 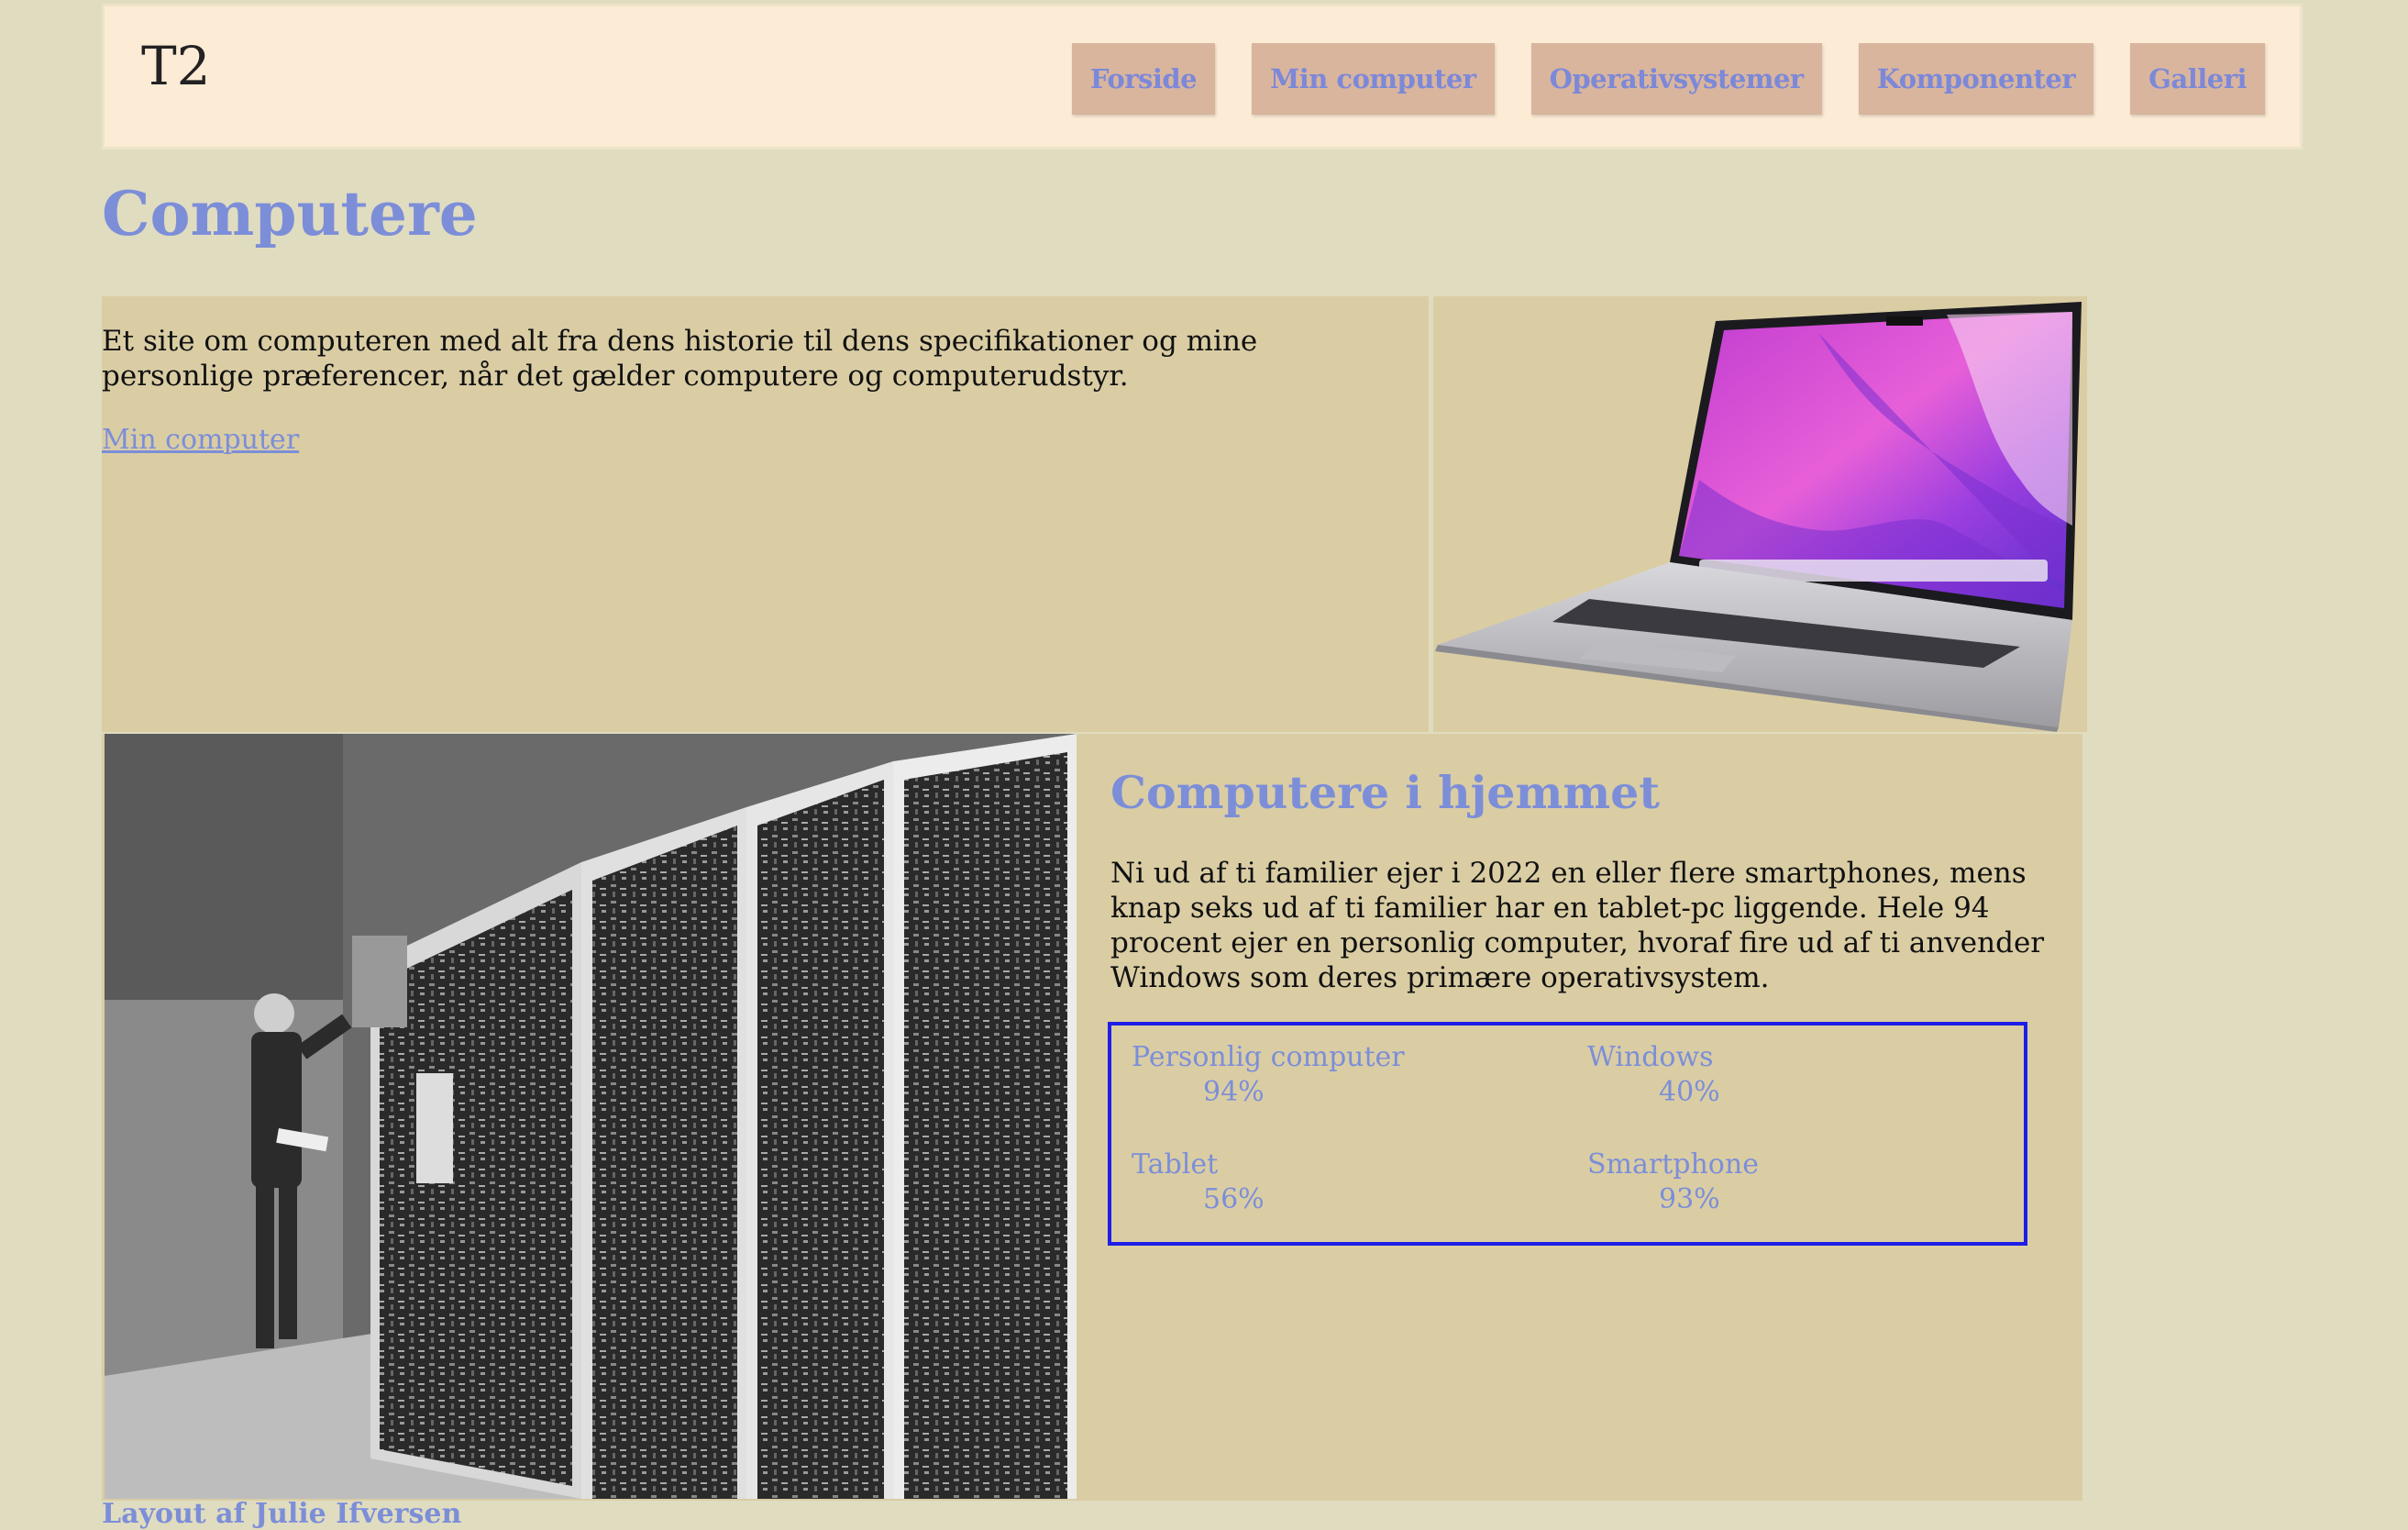 I want to click on stat-tablet: Tablet 56%, so click(x=1198, y=1182).